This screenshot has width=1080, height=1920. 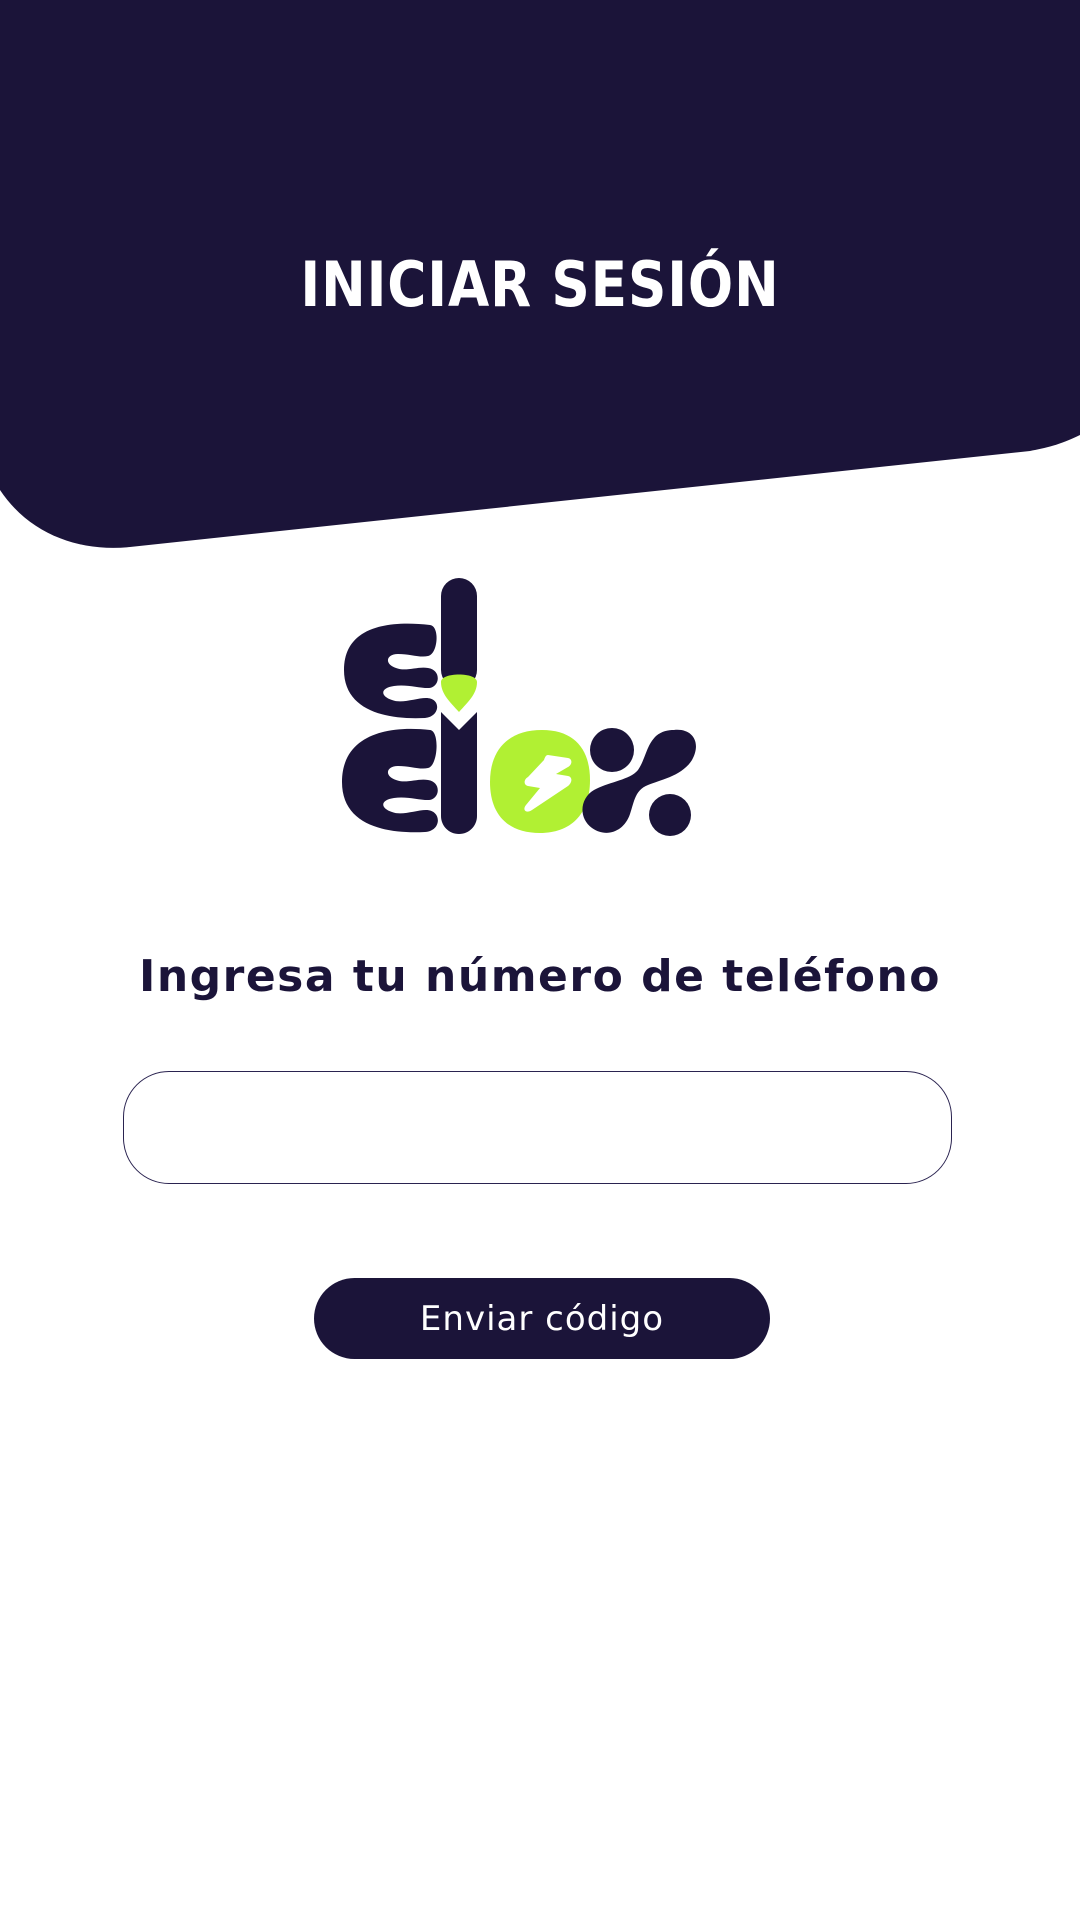 I want to click on page-title: INICIAR SESIÓN, so click(x=540, y=284).